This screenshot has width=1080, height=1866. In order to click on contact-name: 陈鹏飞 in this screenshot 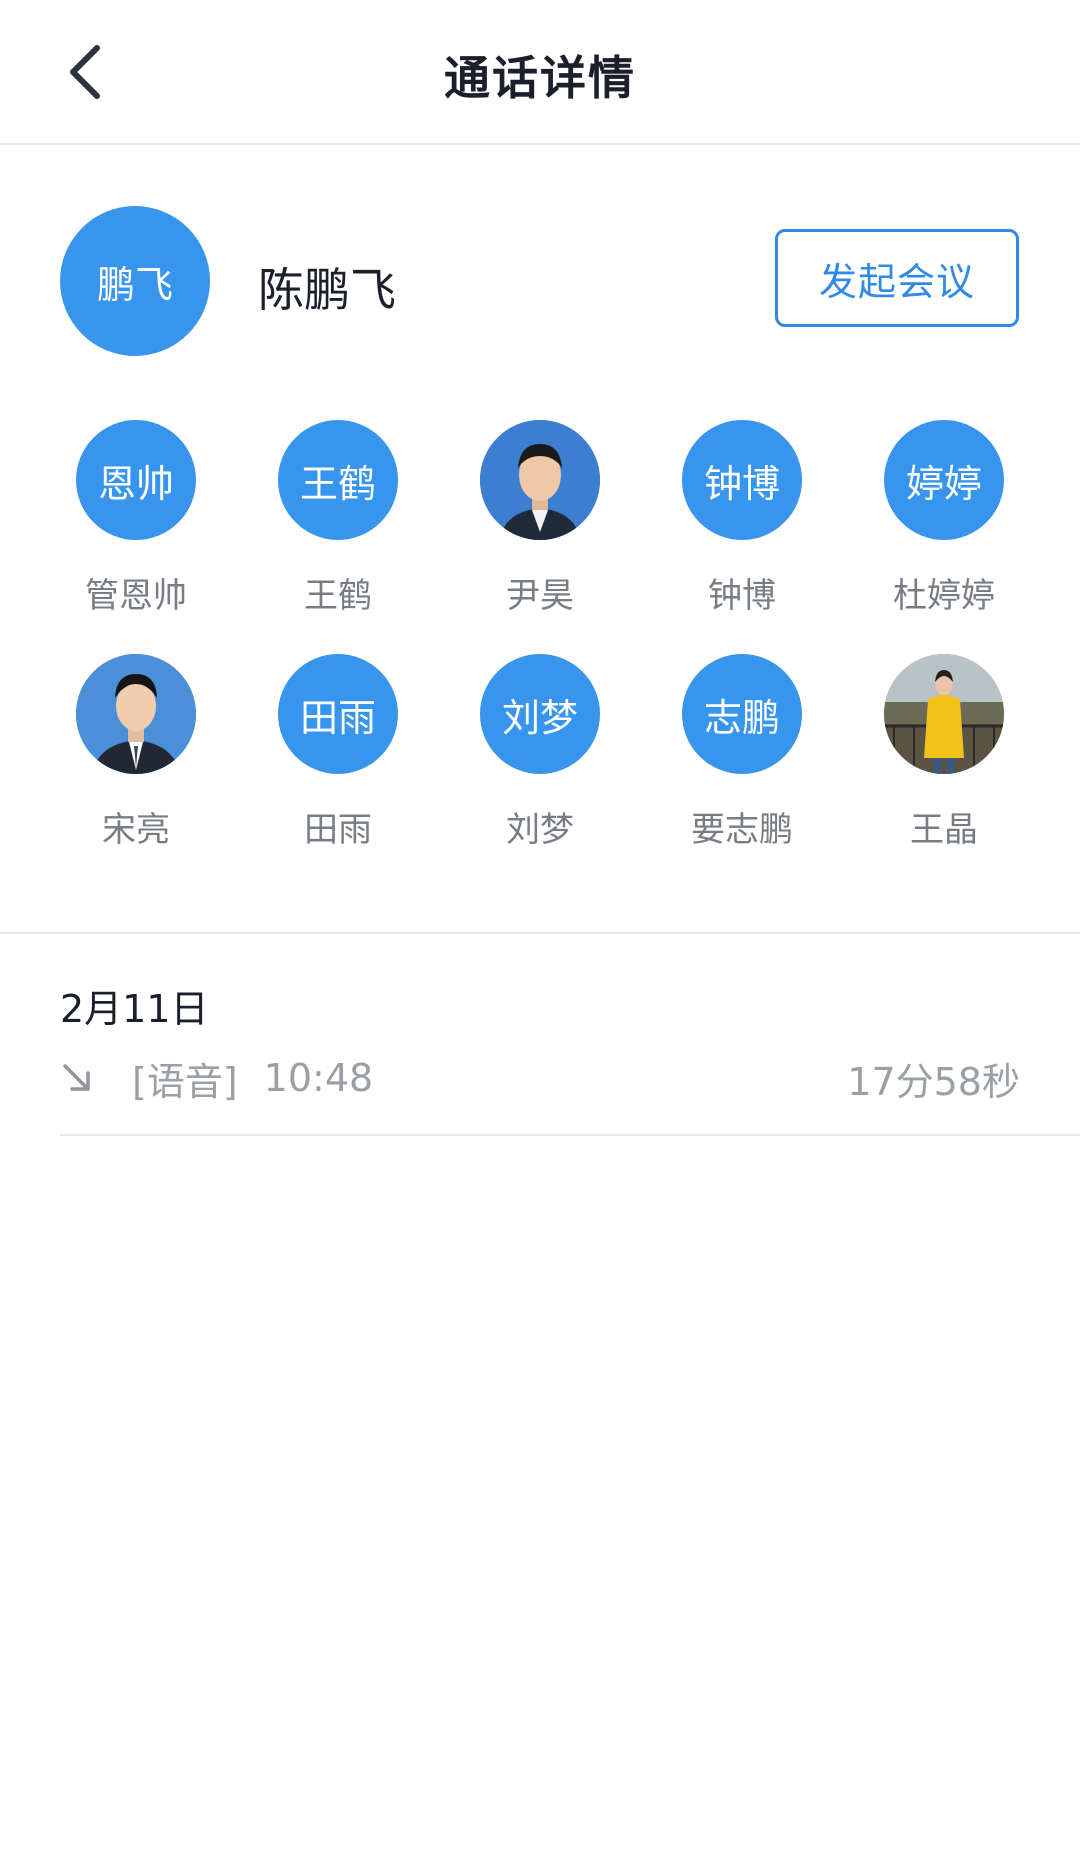, I will do `click(327, 290)`.